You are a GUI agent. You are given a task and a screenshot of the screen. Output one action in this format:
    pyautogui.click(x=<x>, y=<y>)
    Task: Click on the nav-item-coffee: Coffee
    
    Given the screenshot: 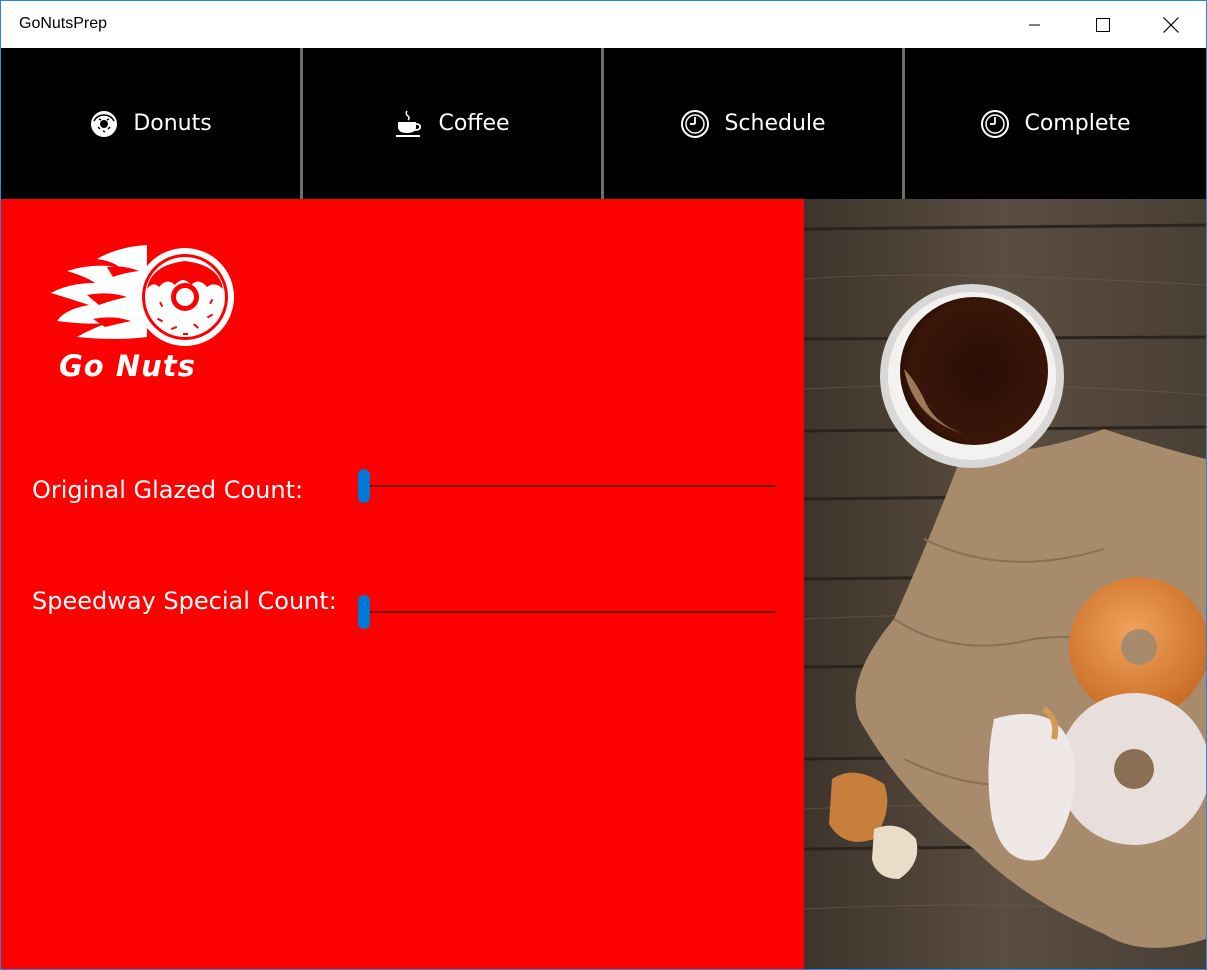 What is the action you would take?
    pyautogui.click(x=452, y=123)
    